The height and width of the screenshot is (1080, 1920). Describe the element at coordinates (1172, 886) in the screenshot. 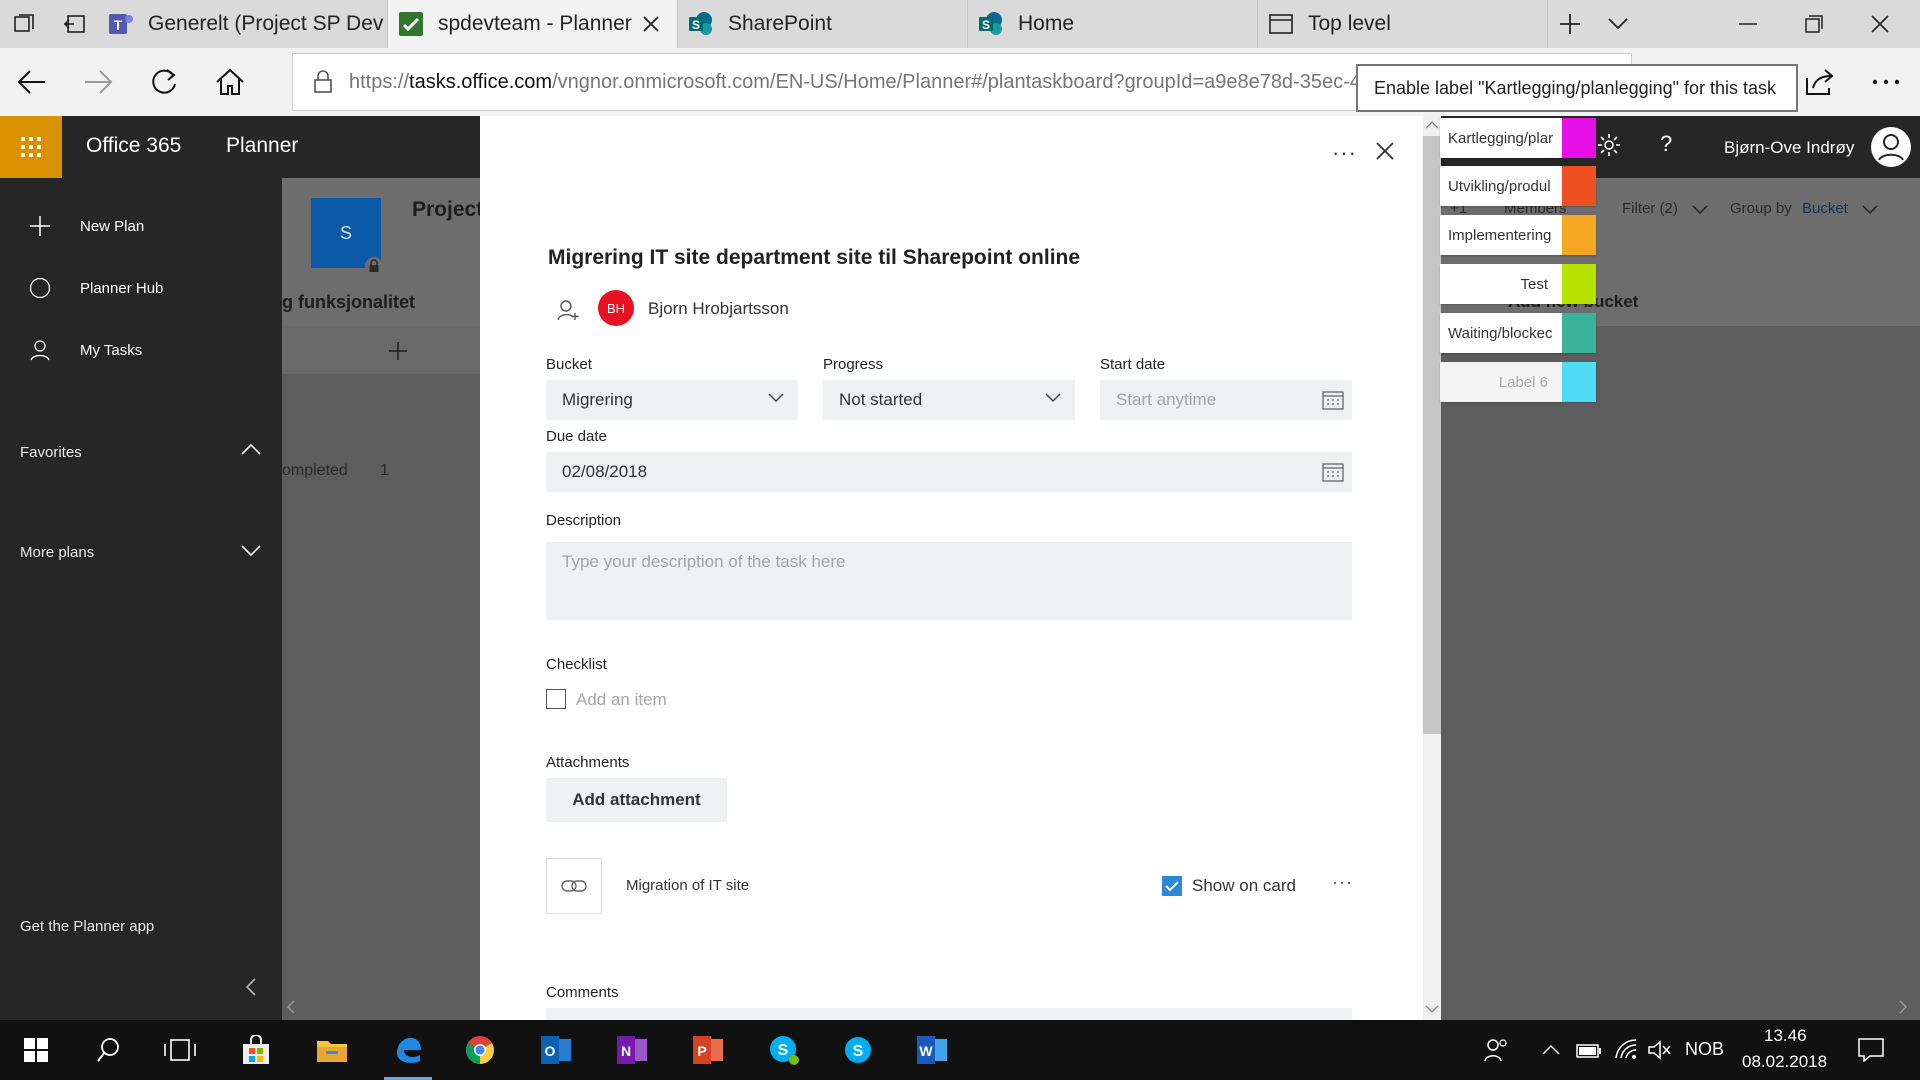

I see `show-on-card-checkbox` at that location.